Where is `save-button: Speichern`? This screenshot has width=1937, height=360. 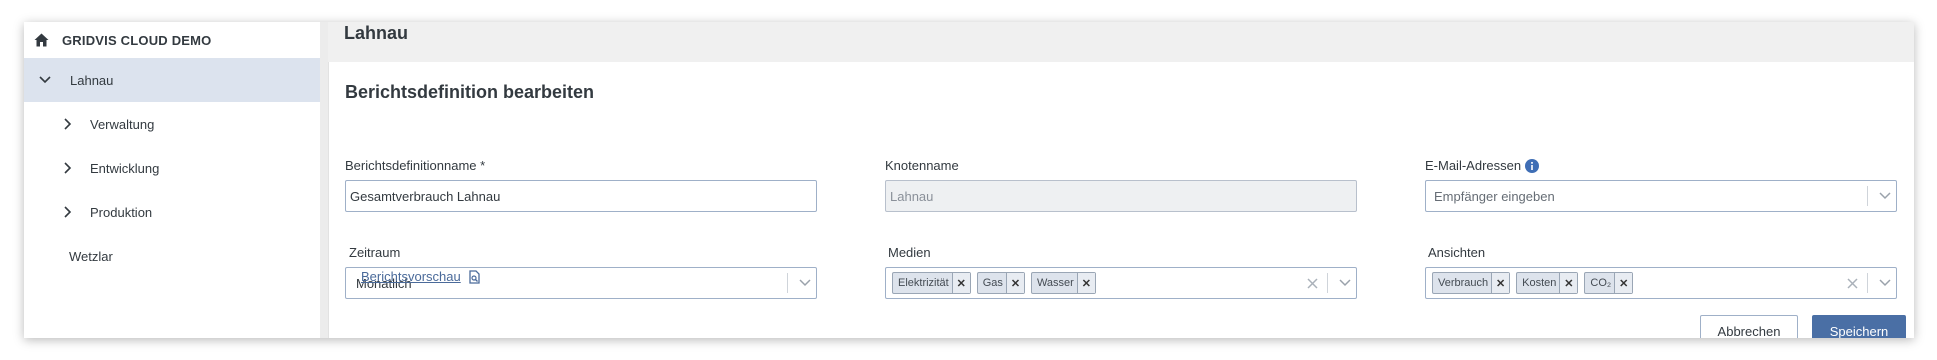
save-button: Speichern is located at coordinates (1859, 326).